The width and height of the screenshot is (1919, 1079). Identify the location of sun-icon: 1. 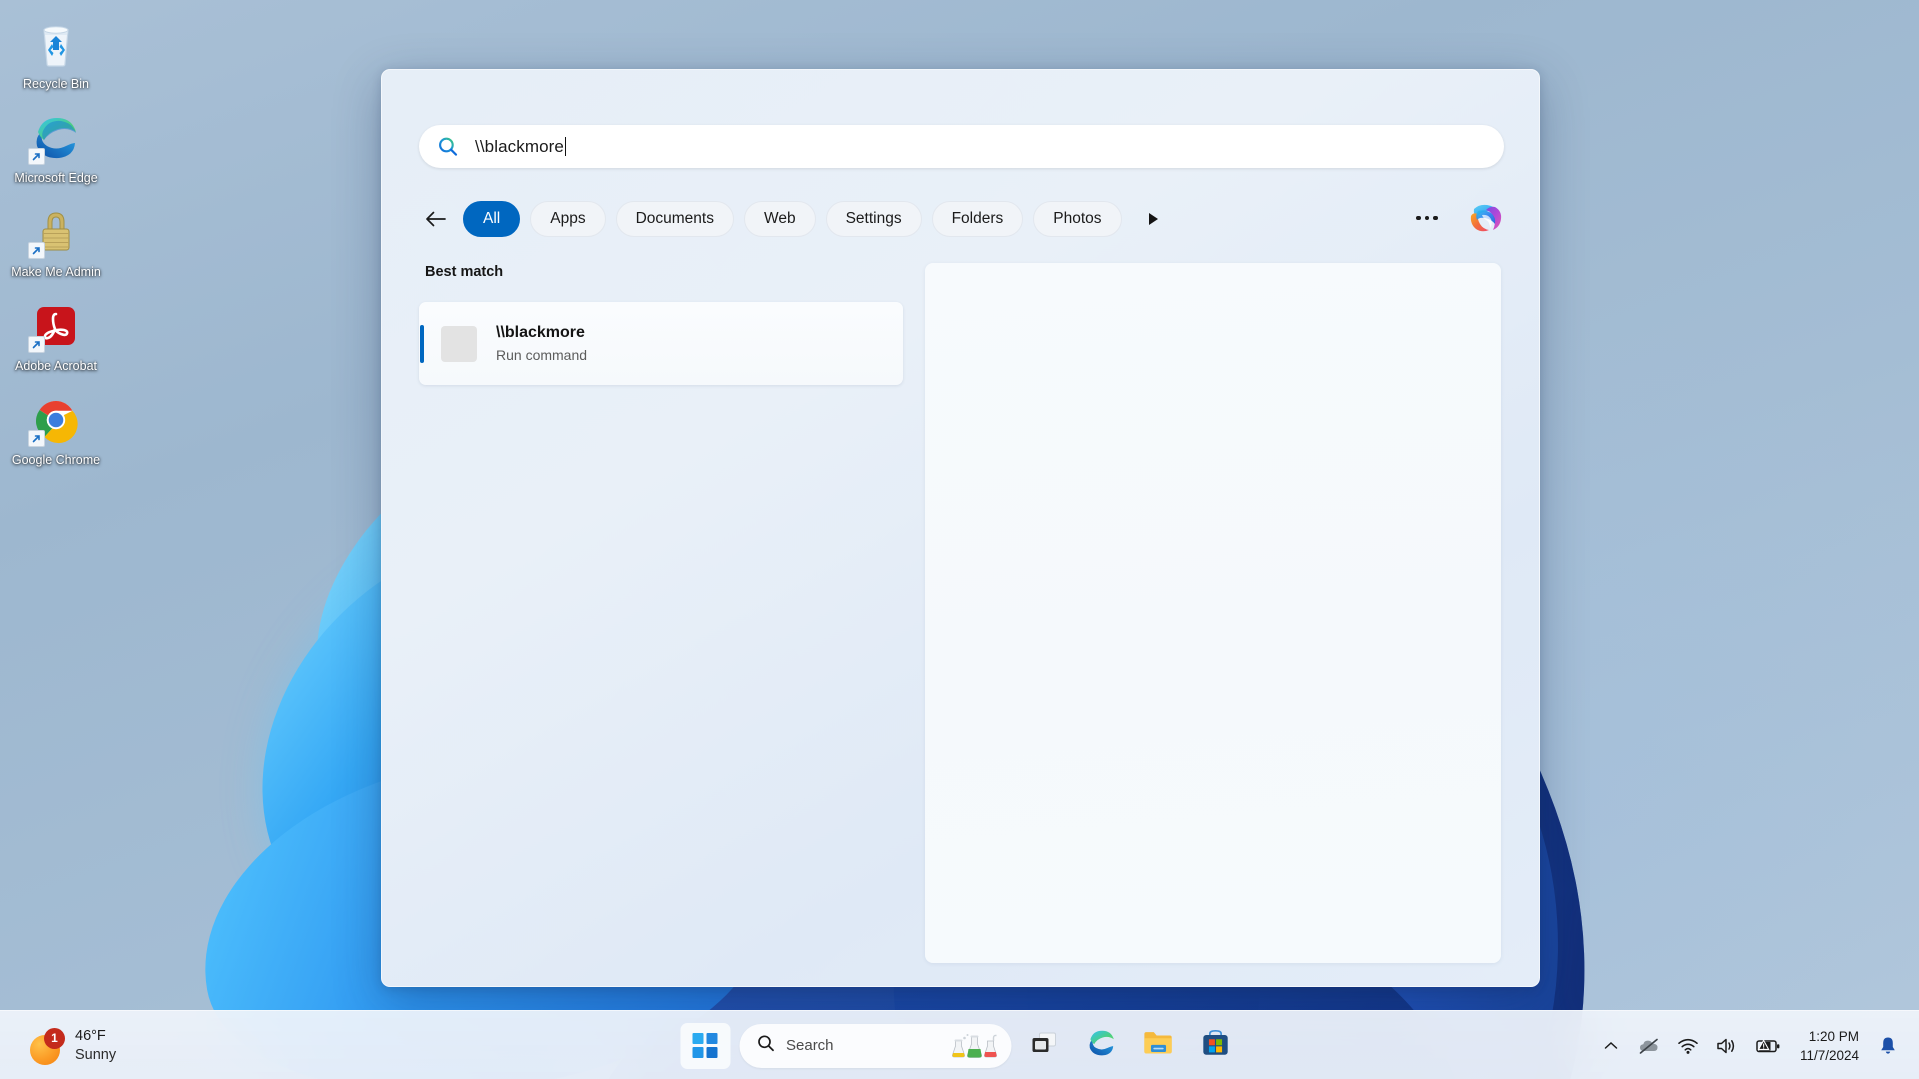
(47, 1046).